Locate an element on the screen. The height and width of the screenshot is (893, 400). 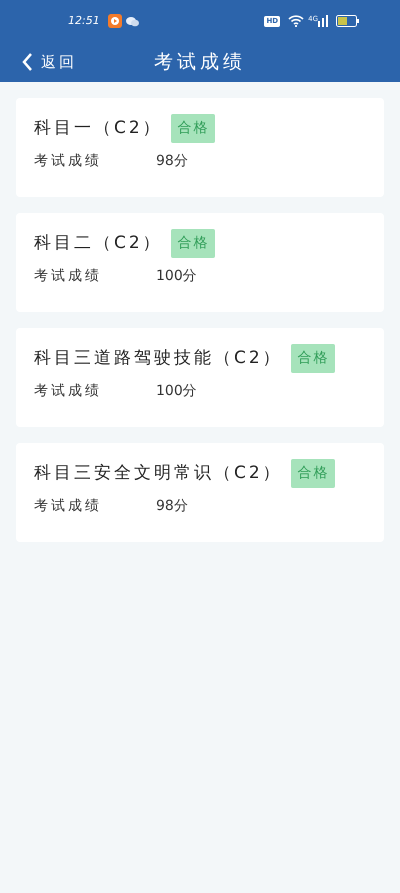
wifi-icon is located at coordinates (296, 21).